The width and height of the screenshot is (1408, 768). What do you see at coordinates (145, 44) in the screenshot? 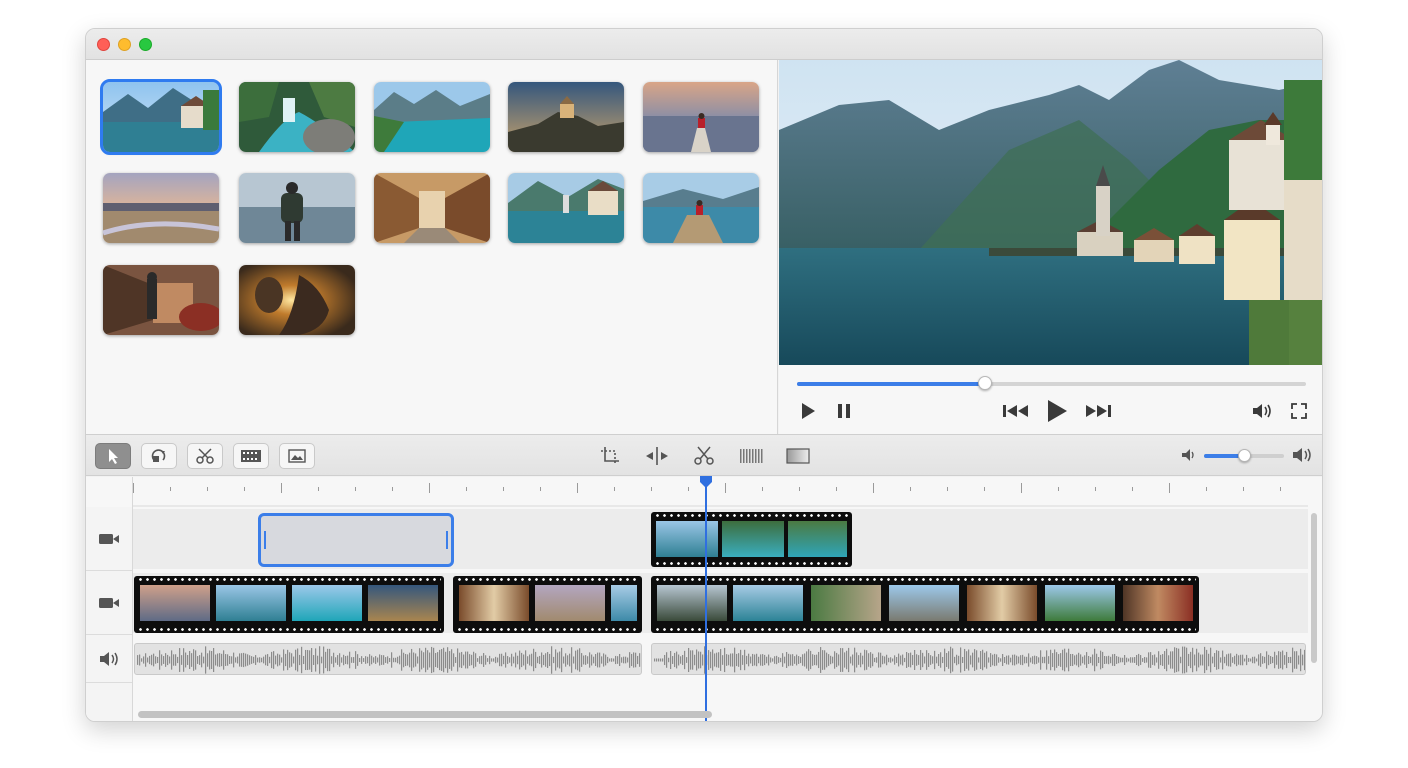
I see `zoom-window-button` at bounding box center [145, 44].